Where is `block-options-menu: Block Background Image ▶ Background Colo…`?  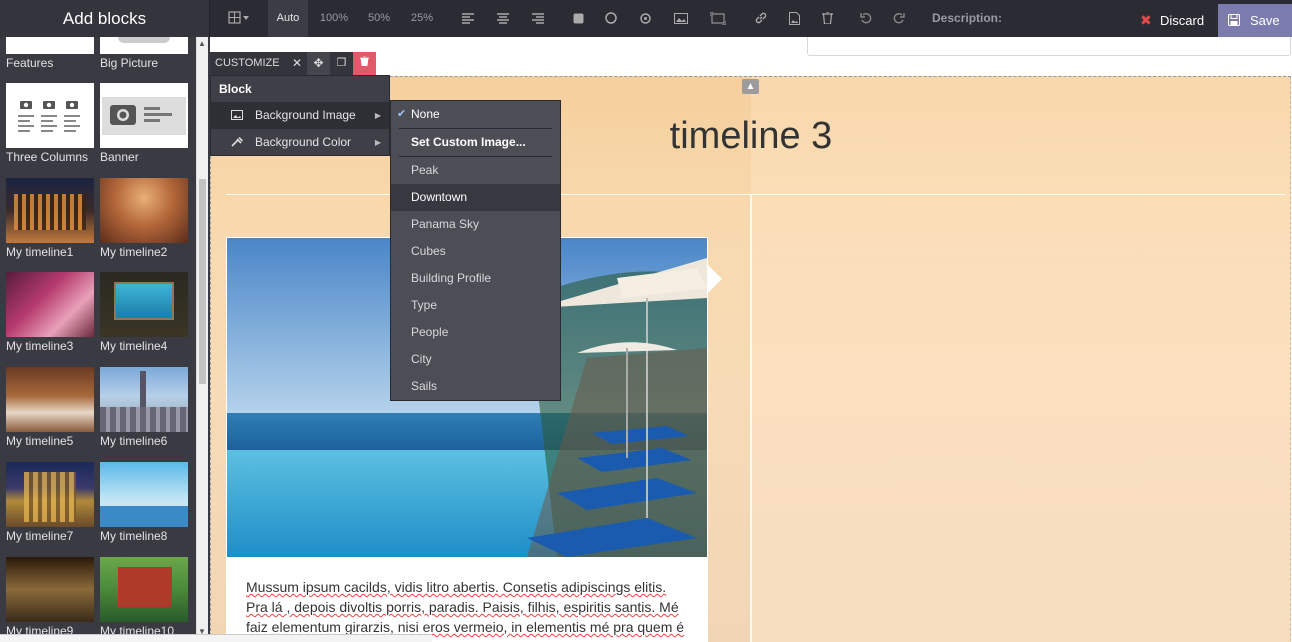 block-options-menu: Block Background Image ▶ Background Colo… is located at coordinates (300, 115).